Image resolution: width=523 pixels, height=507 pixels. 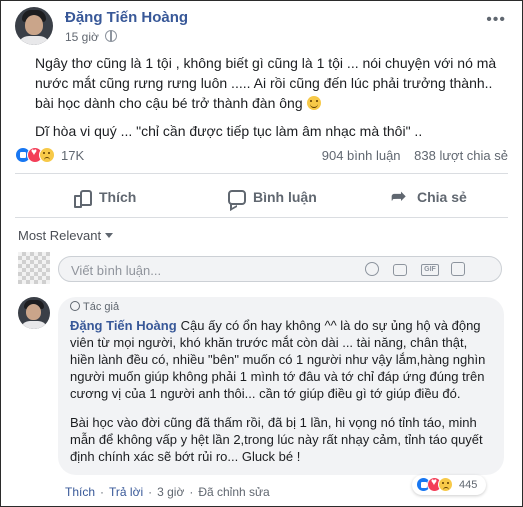 I want to click on reaction-count: 17K, so click(x=72, y=155).